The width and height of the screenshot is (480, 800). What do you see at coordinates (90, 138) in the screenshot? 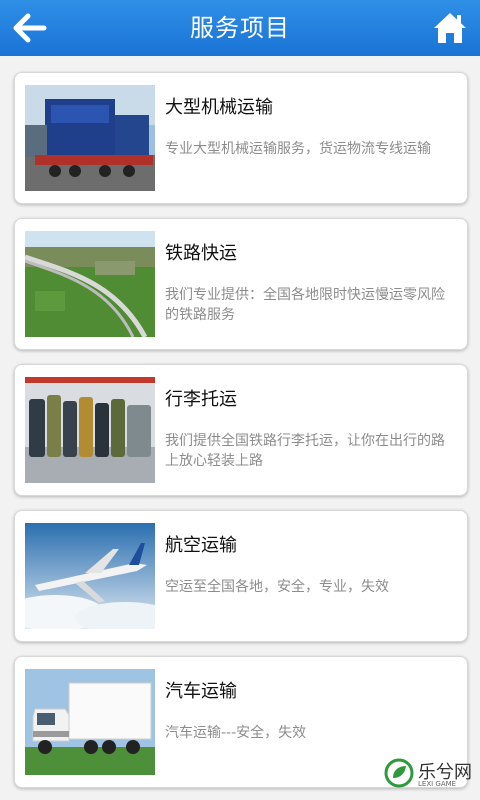
I see `heavy-machinery-image` at bounding box center [90, 138].